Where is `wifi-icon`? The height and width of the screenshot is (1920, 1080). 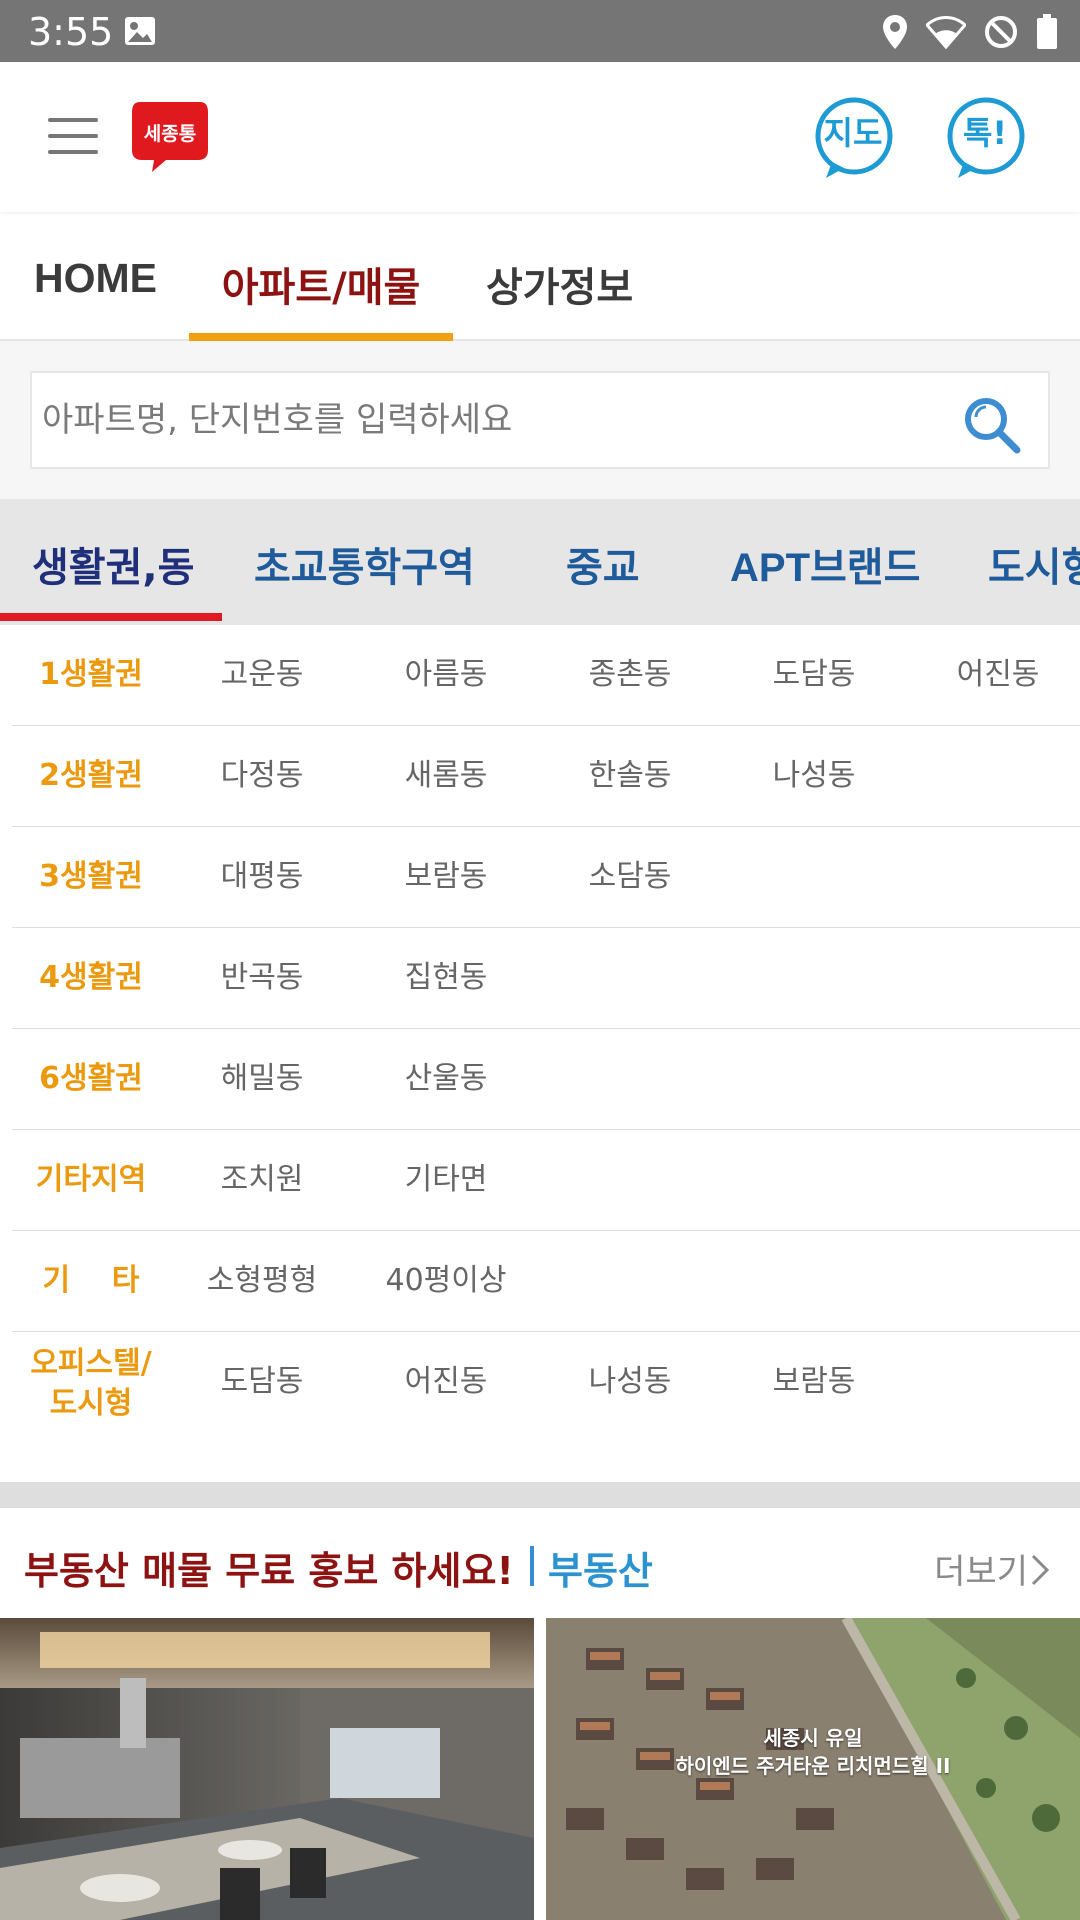
wifi-icon is located at coordinates (946, 32).